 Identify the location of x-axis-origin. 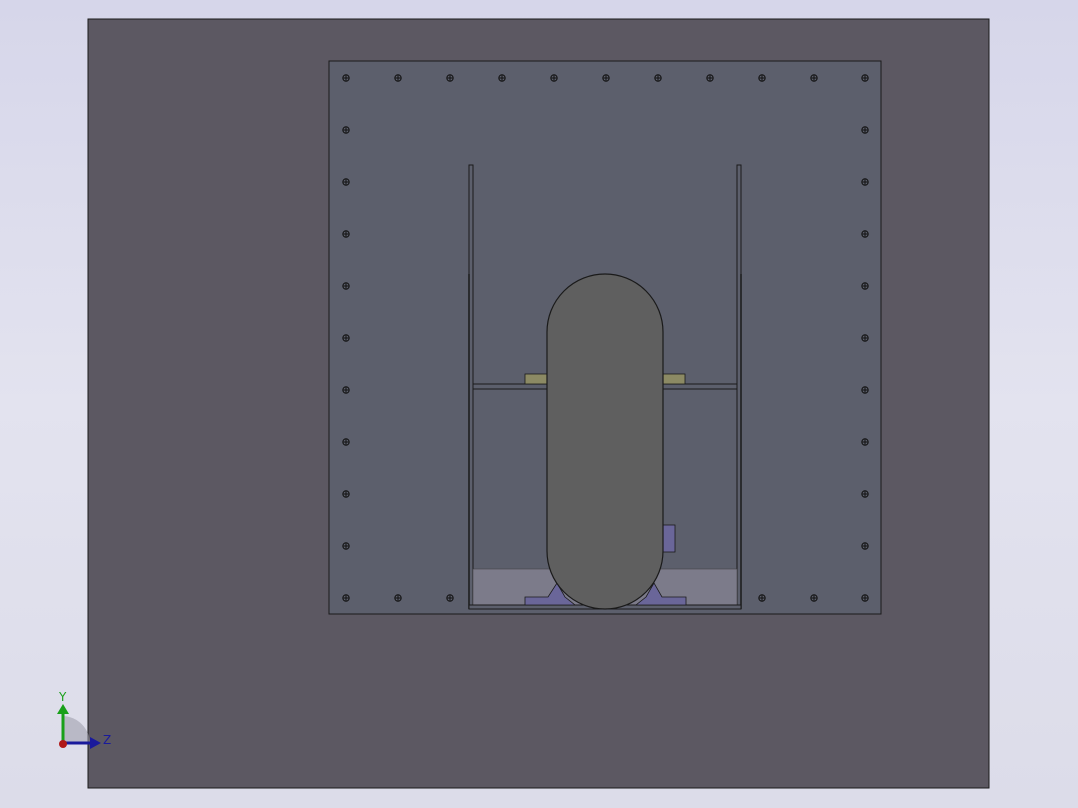
(63, 744).